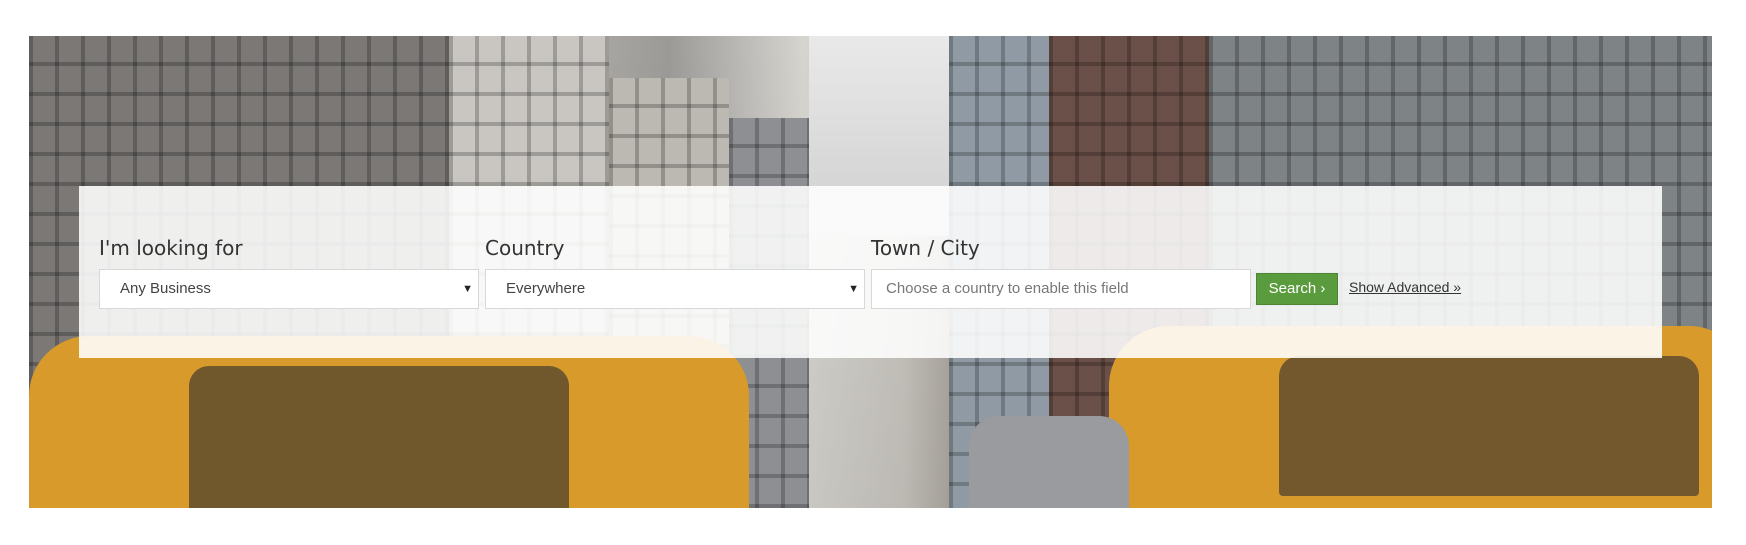 The width and height of the screenshot is (1746, 545). I want to click on business-select: Any Business ▼, so click(289, 289).